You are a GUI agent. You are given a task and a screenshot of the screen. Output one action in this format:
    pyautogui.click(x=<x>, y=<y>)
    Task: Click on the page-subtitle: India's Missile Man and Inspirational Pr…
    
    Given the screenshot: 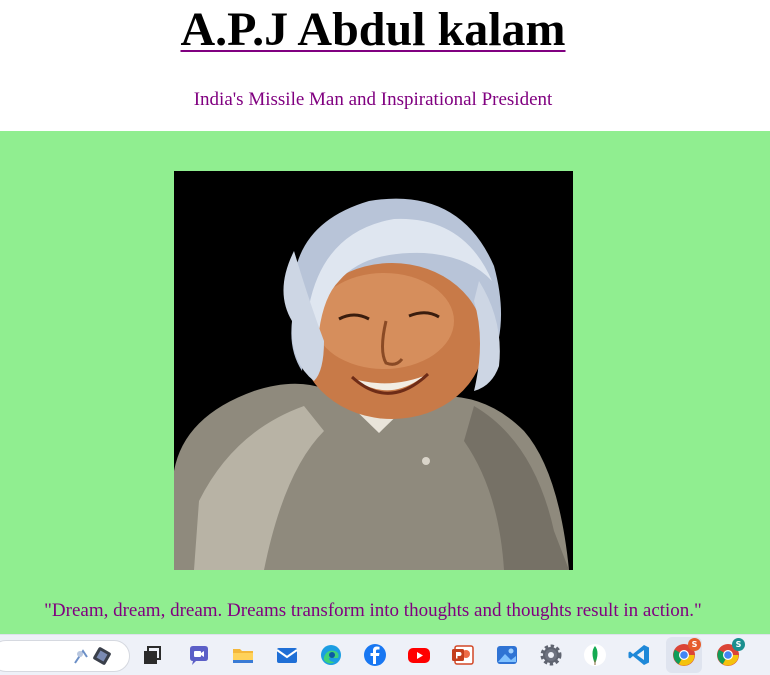 What is the action you would take?
    pyautogui.click(x=373, y=99)
    